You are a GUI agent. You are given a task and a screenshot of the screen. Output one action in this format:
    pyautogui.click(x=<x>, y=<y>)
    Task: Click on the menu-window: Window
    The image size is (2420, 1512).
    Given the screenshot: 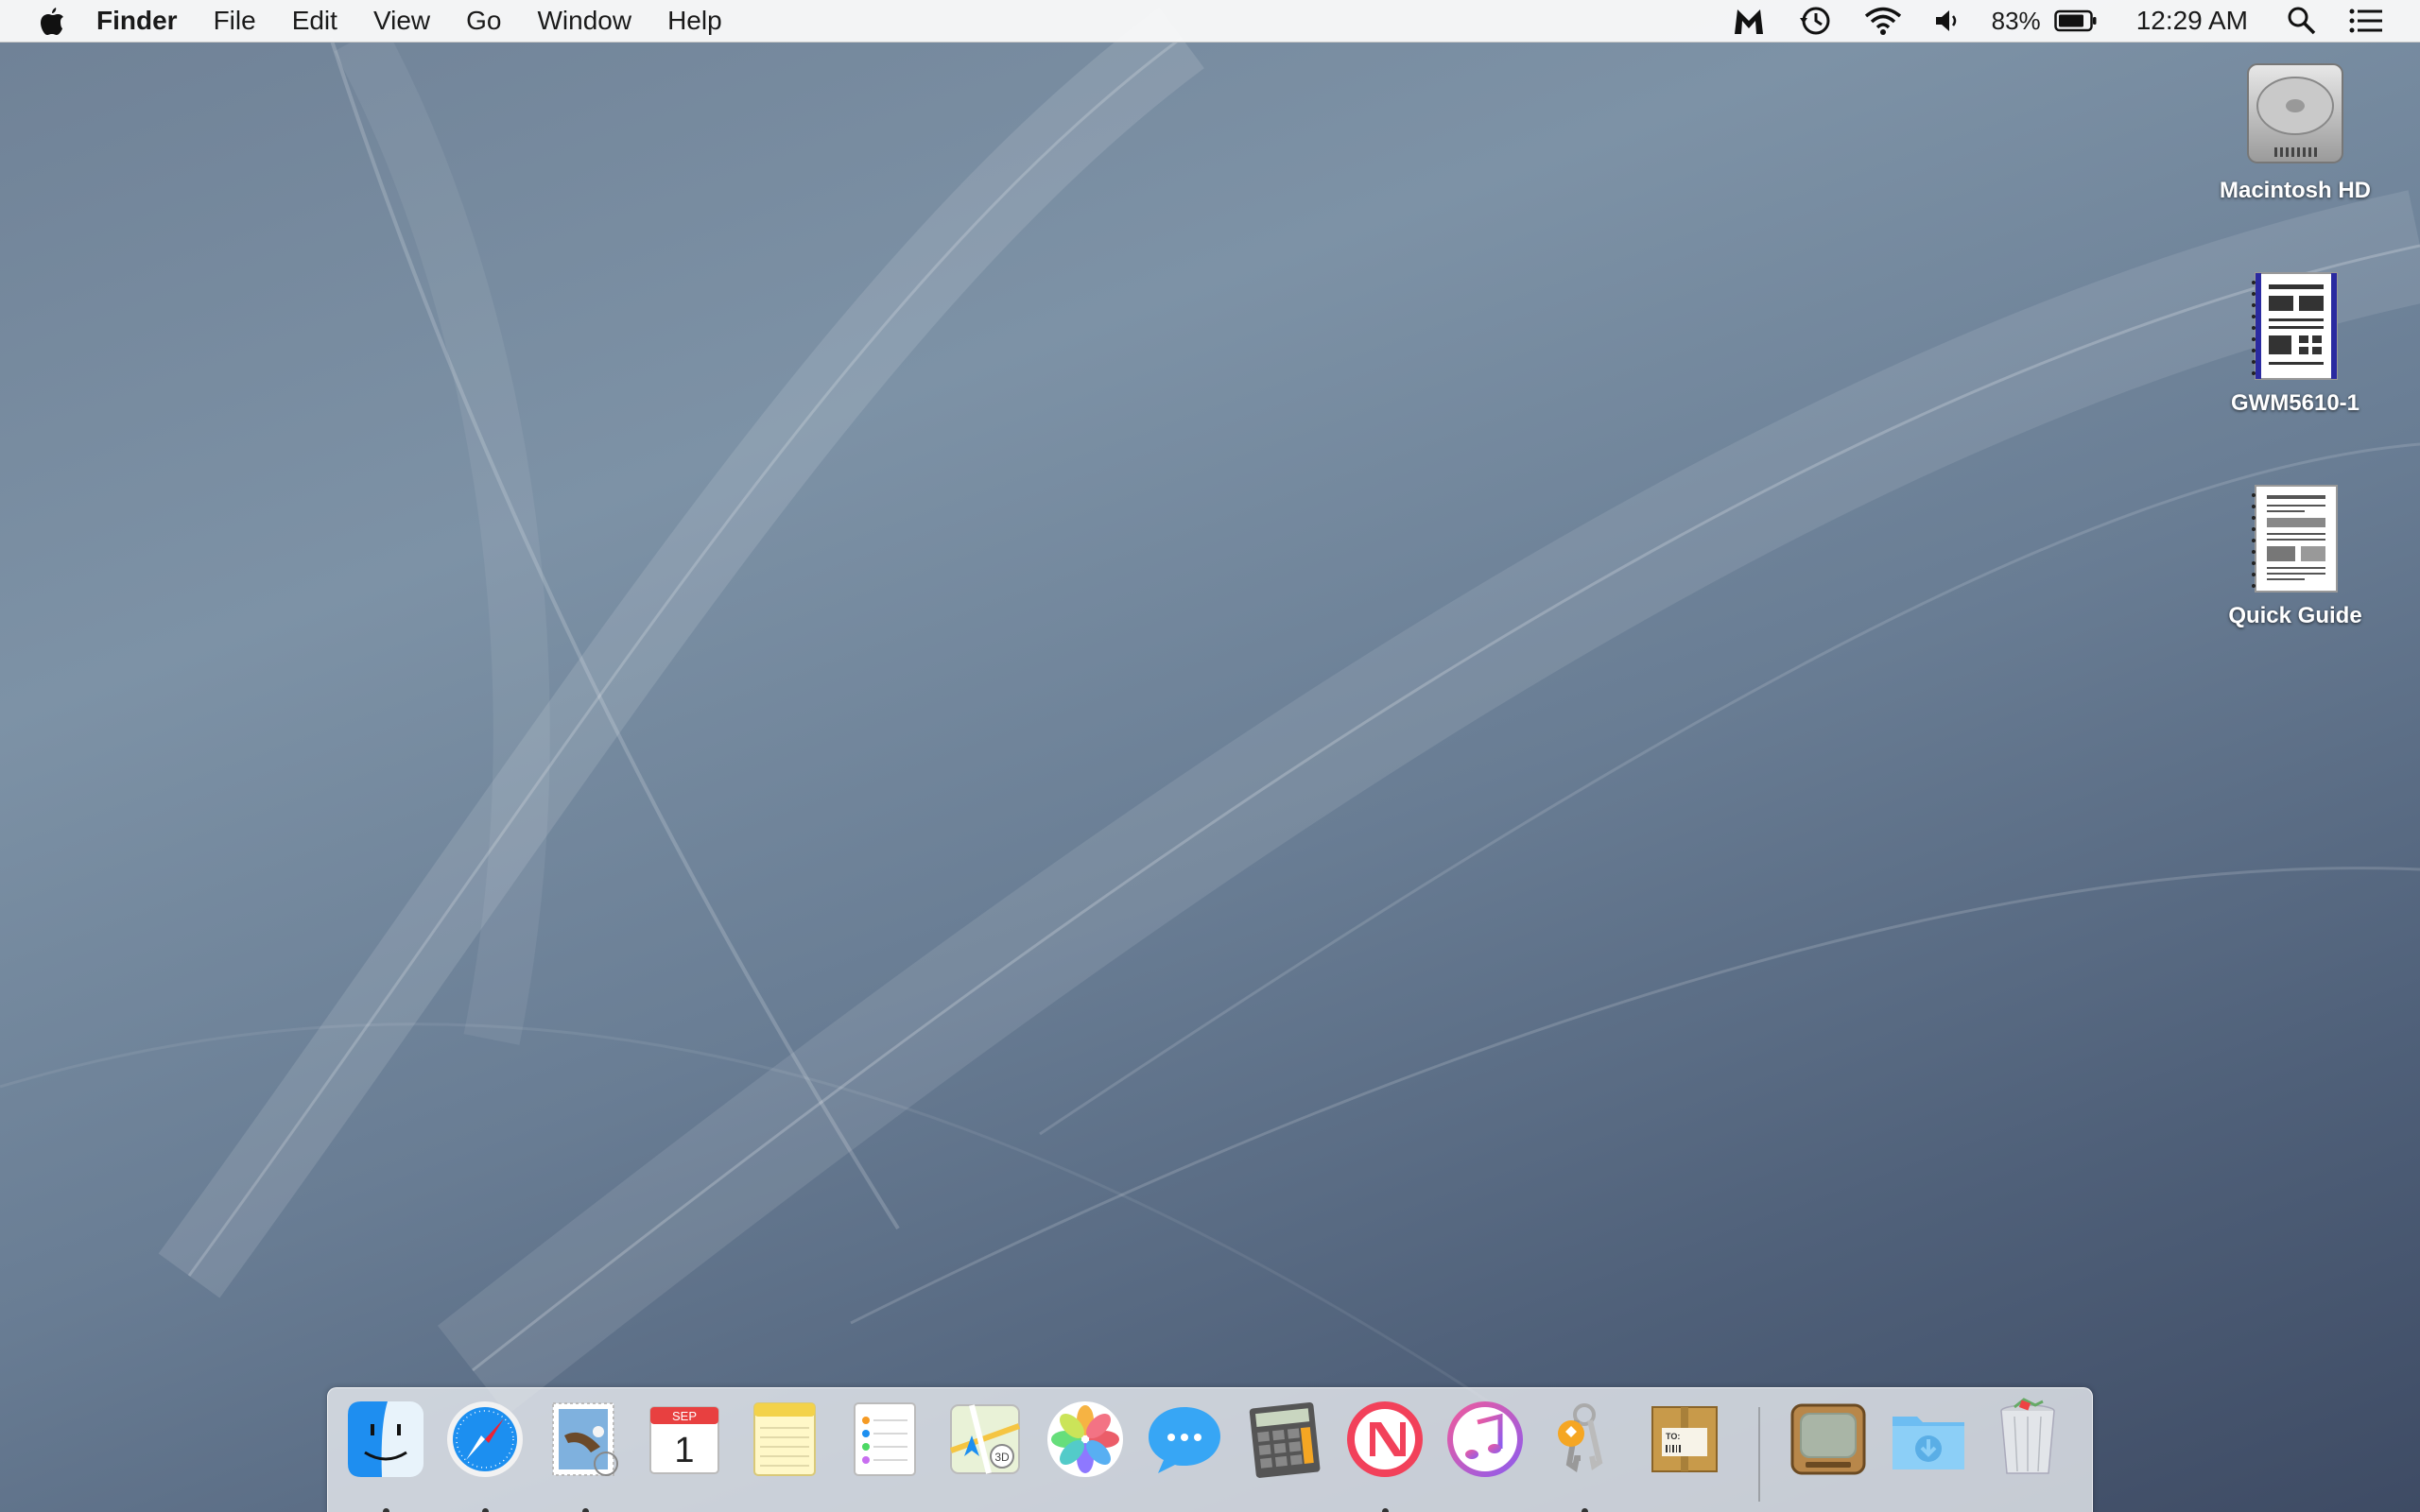 What is the action you would take?
    pyautogui.click(x=584, y=21)
    